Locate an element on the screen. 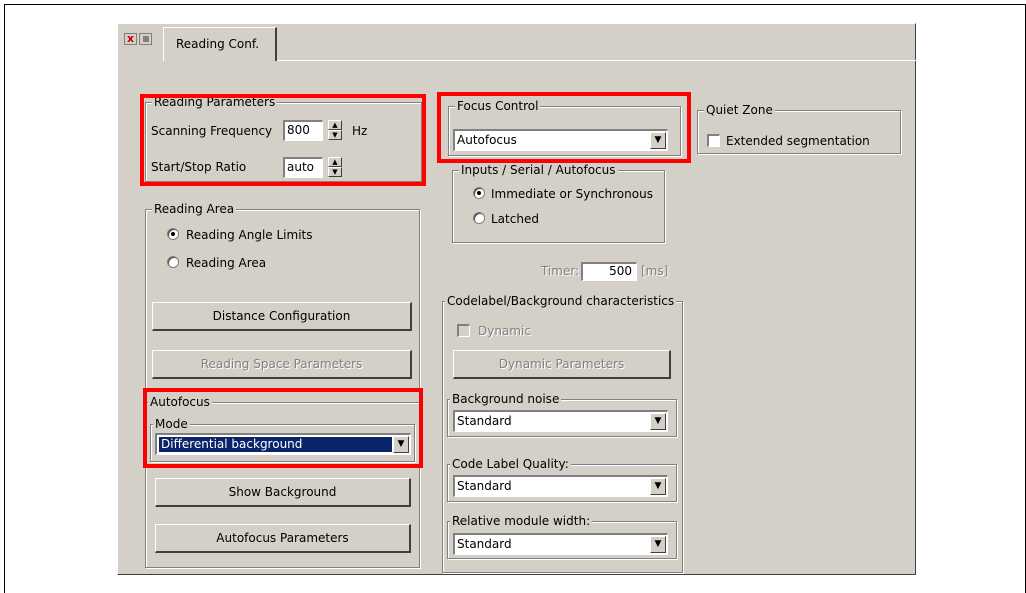  close-icon: x is located at coordinates (130, 39).